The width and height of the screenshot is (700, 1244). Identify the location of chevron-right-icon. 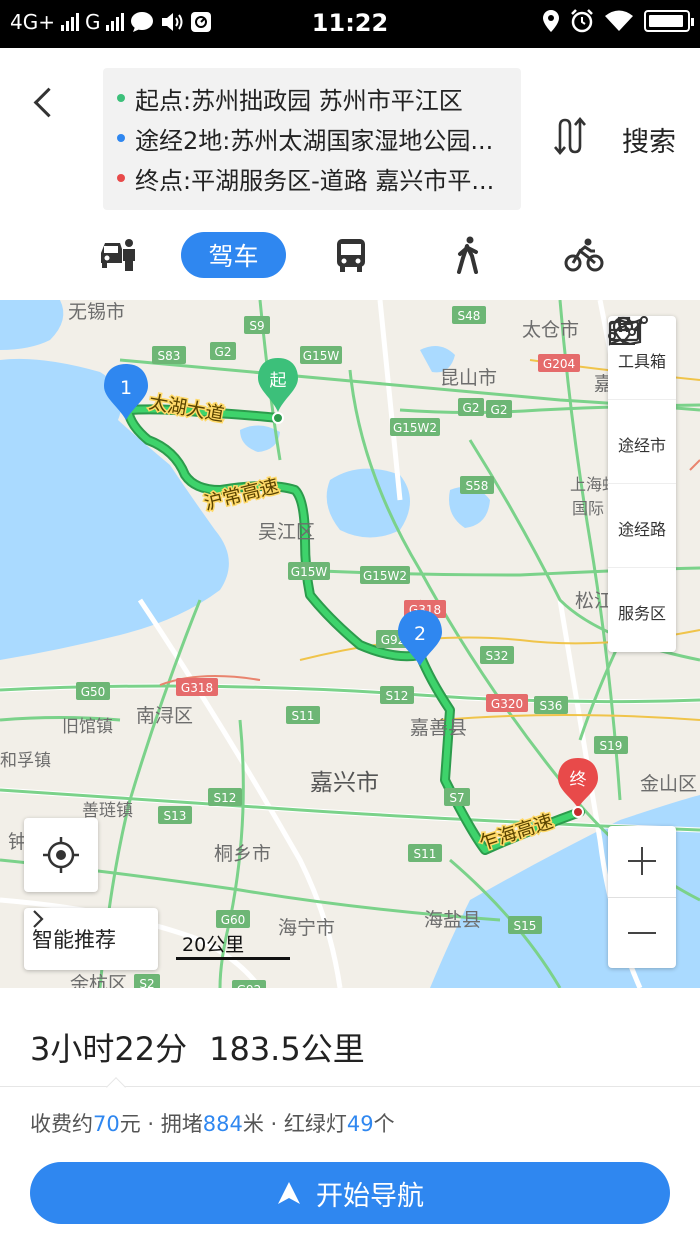
(38, 919).